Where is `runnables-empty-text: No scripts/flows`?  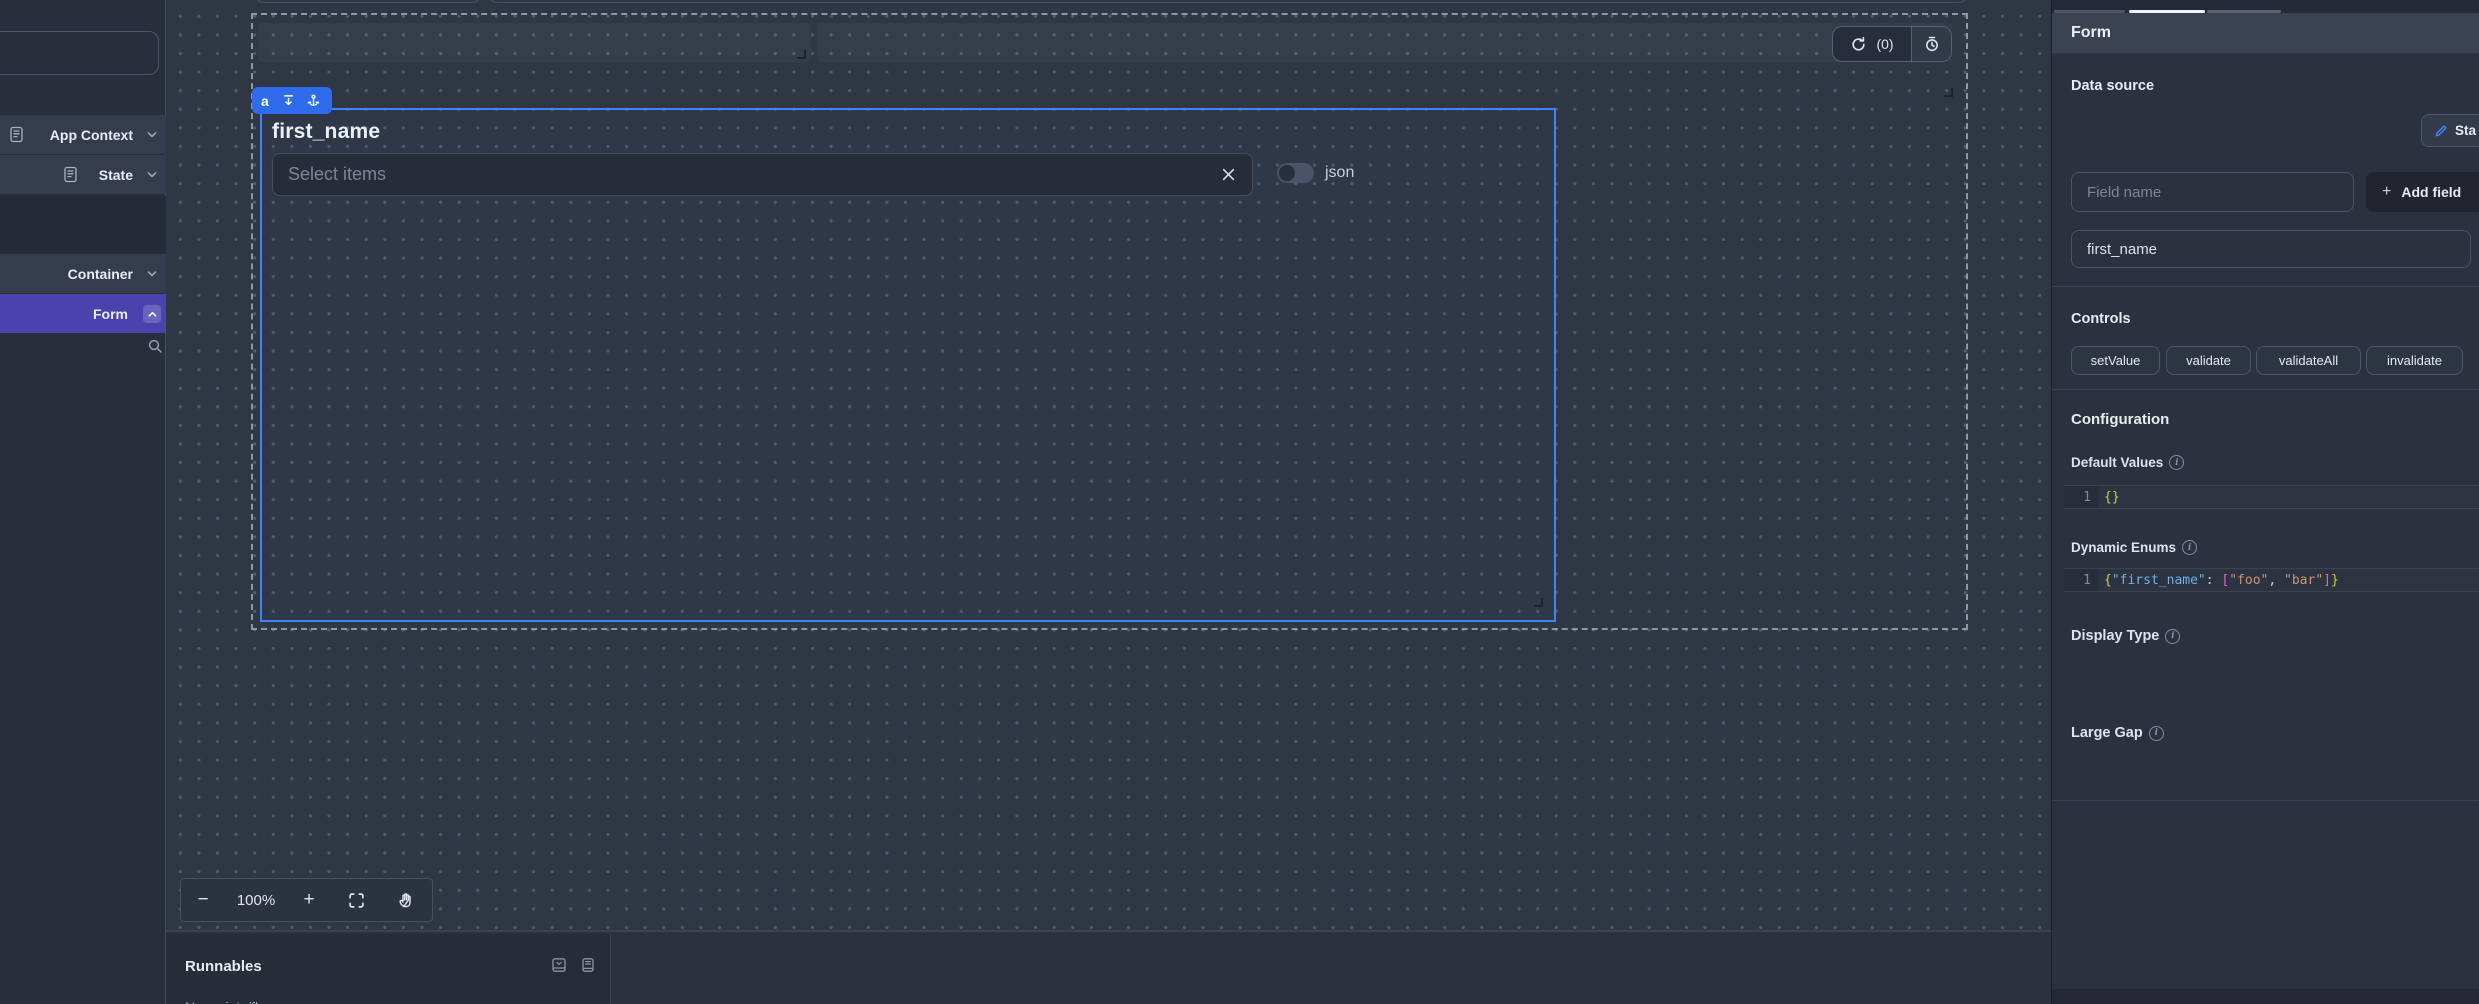
runnables-empty-text: No scripts/flows is located at coordinates (234, 1001).